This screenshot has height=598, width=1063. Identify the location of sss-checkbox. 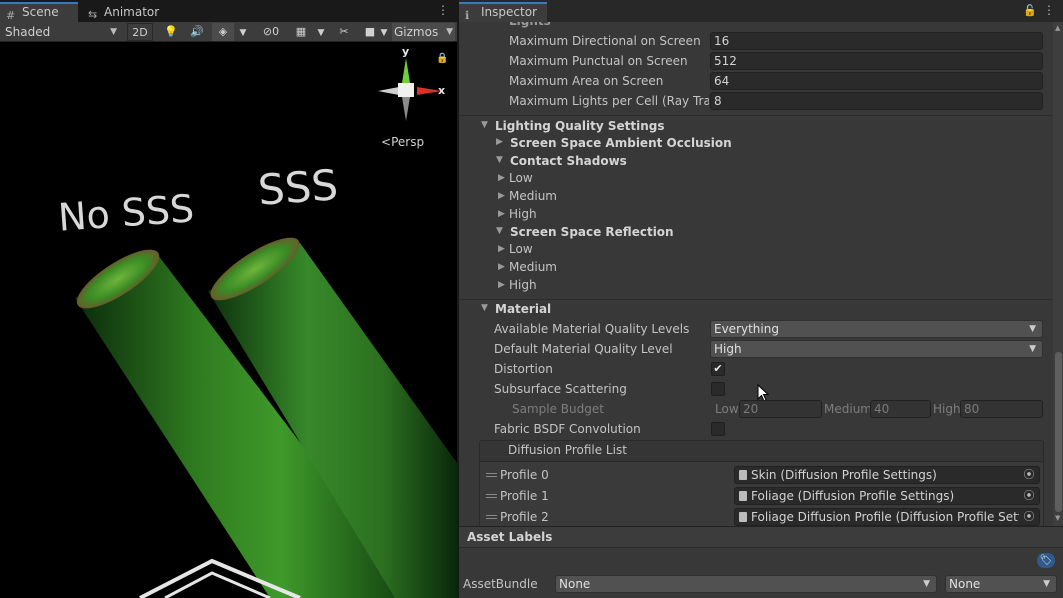
(718, 389).